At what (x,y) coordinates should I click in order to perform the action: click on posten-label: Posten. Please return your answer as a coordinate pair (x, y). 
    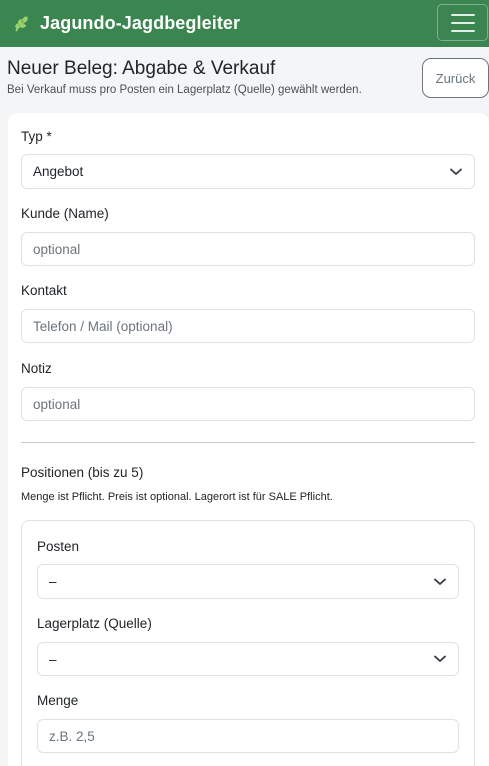
    Looking at the image, I should click on (58, 546).